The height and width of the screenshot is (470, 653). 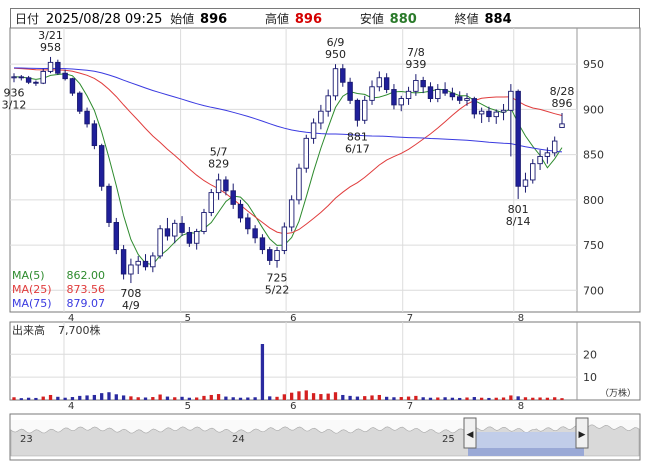 What do you see at coordinates (218, 158) in the screenshot?
I see `extreme-annotation: 5/7829` at bounding box center [218, 158].